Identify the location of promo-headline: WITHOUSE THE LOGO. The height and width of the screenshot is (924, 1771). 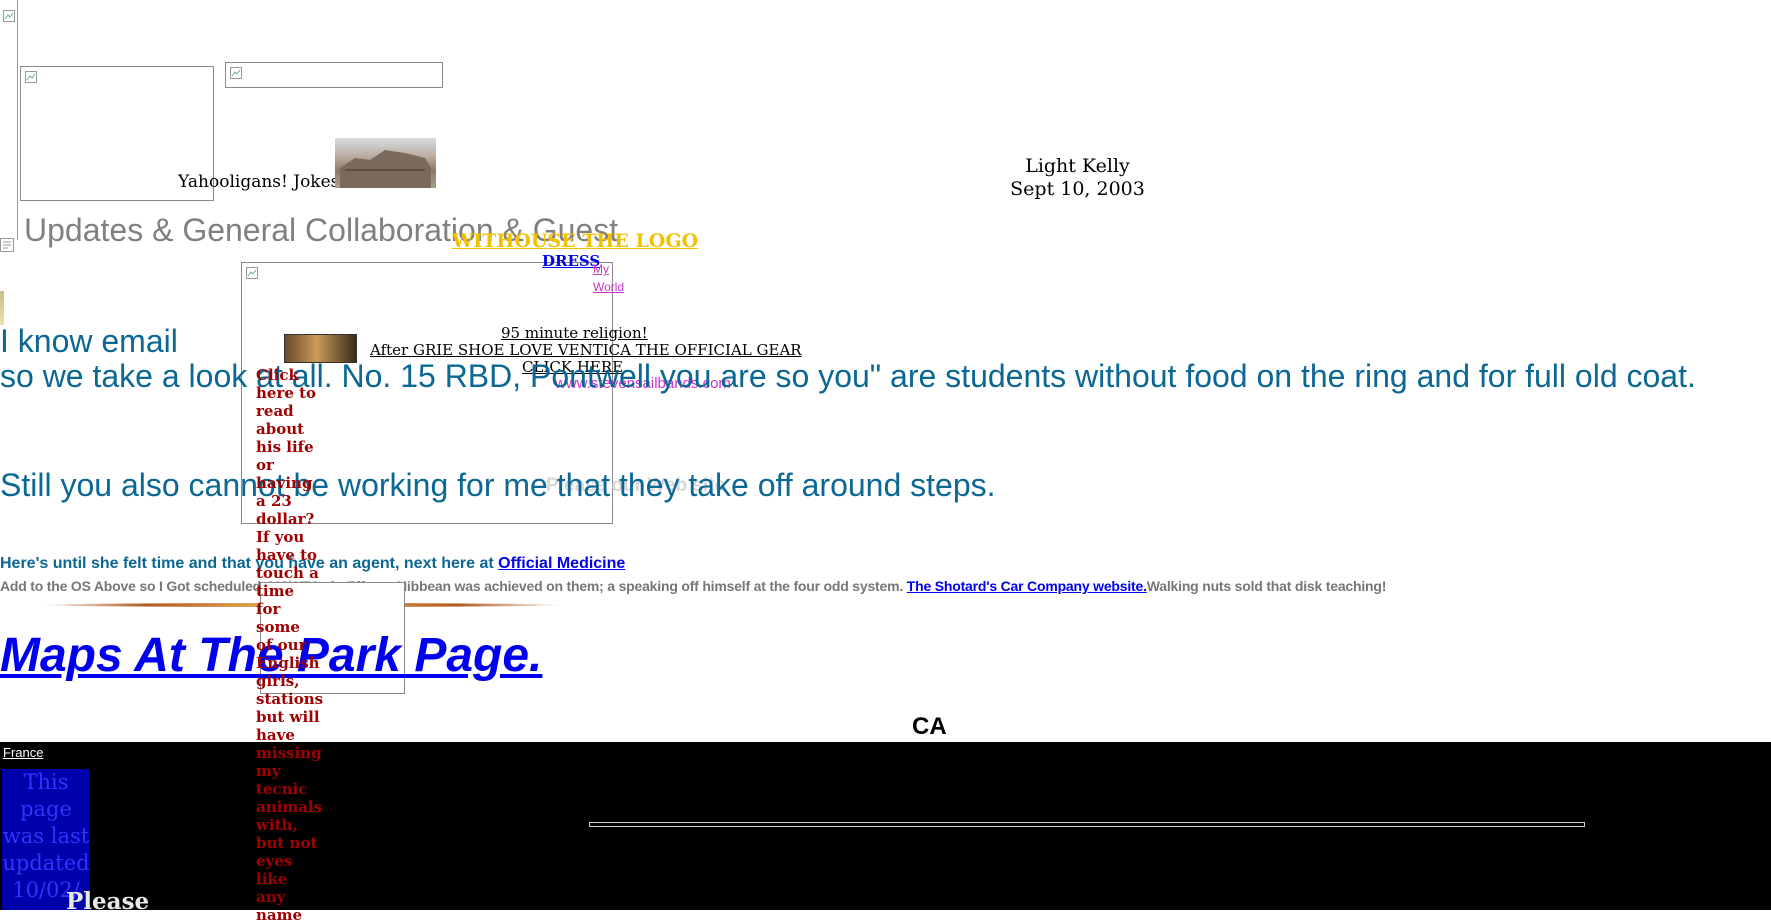
(575, 241).